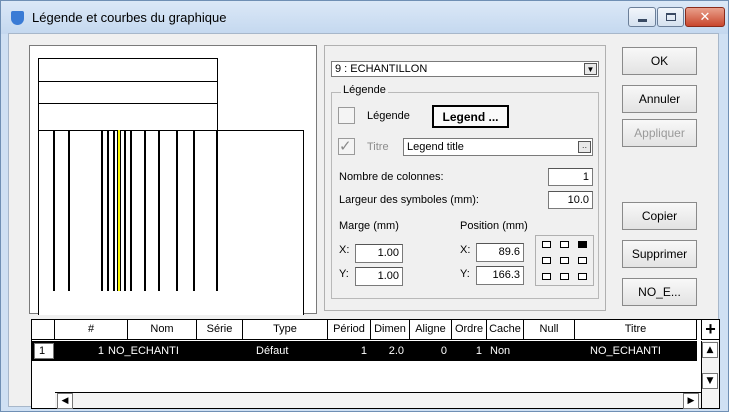 The height and width of the screenshot is (412, 729). Describe the element at coordinates (494, 226) in the screenshot. I see `position-label: Position (mm)` at that location.